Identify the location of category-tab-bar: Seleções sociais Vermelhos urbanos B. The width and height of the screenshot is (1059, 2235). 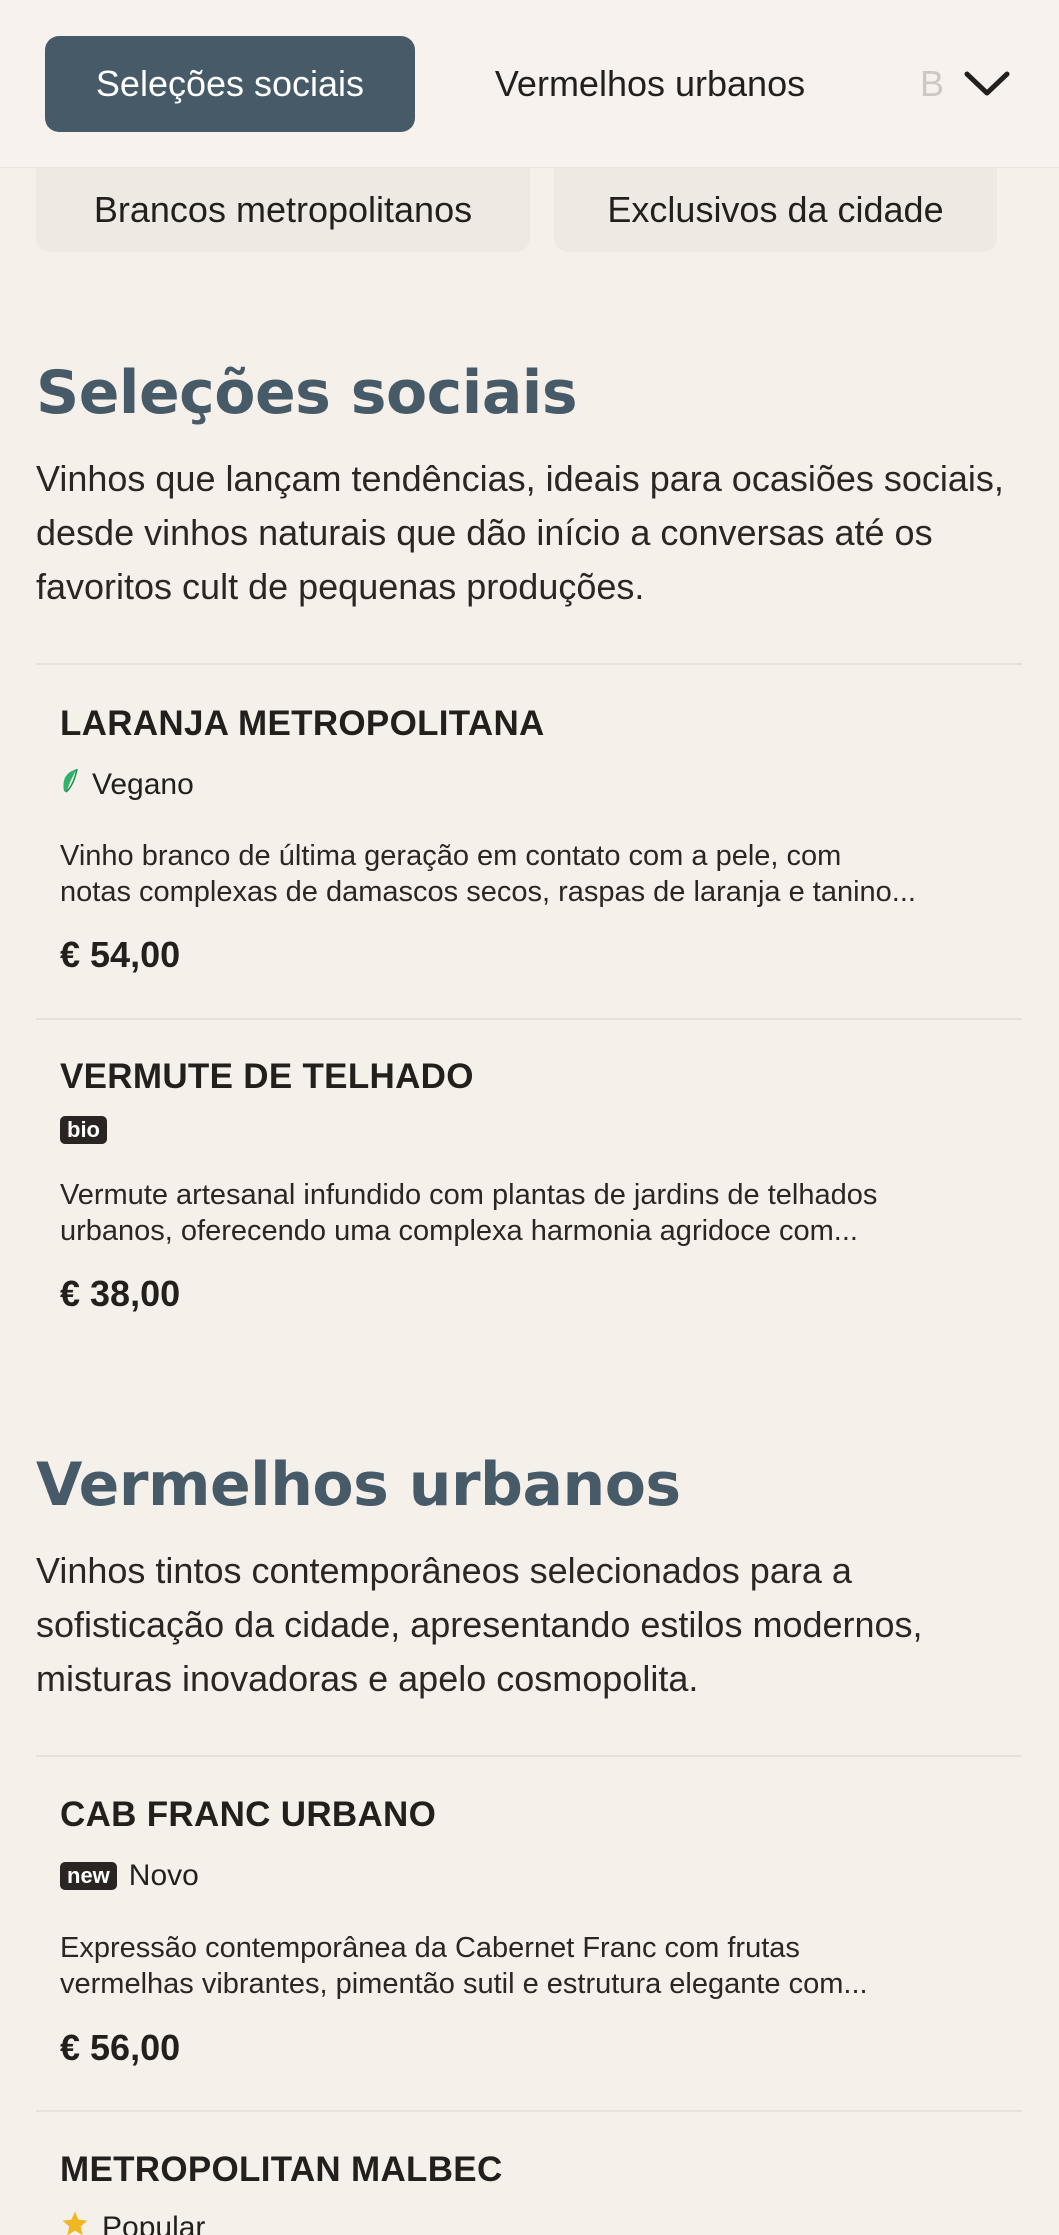
(529, 84).